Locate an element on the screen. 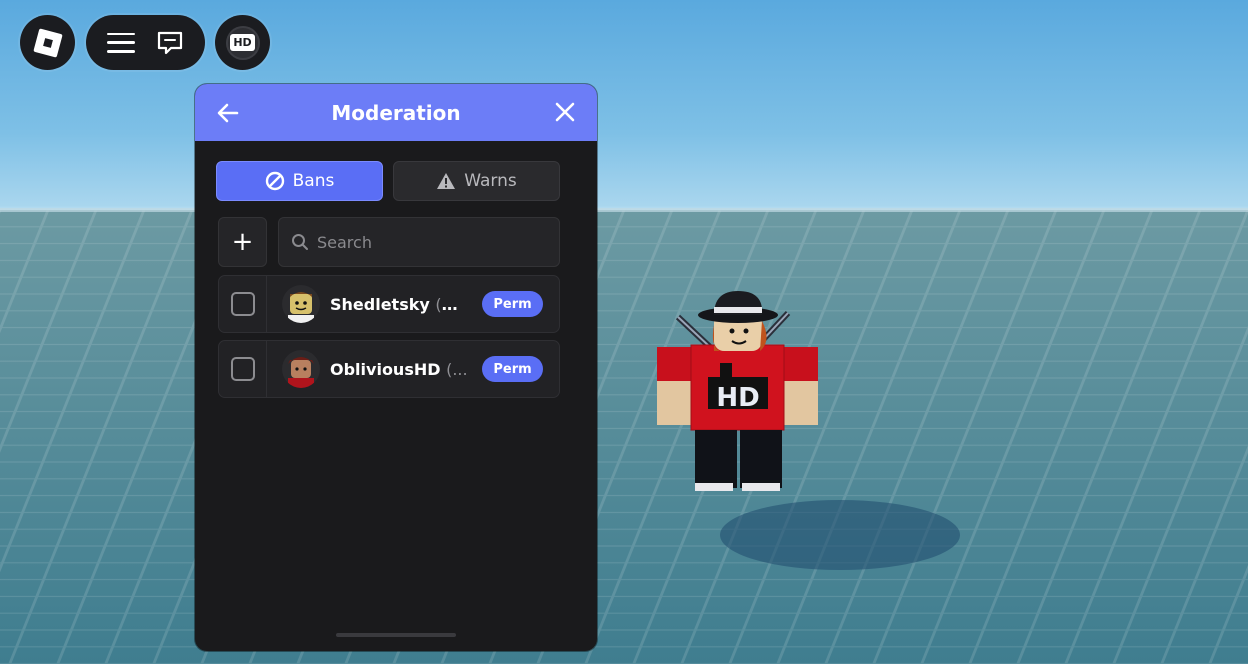  tab-warns-label: Warns is located at coordinates (490, 181).